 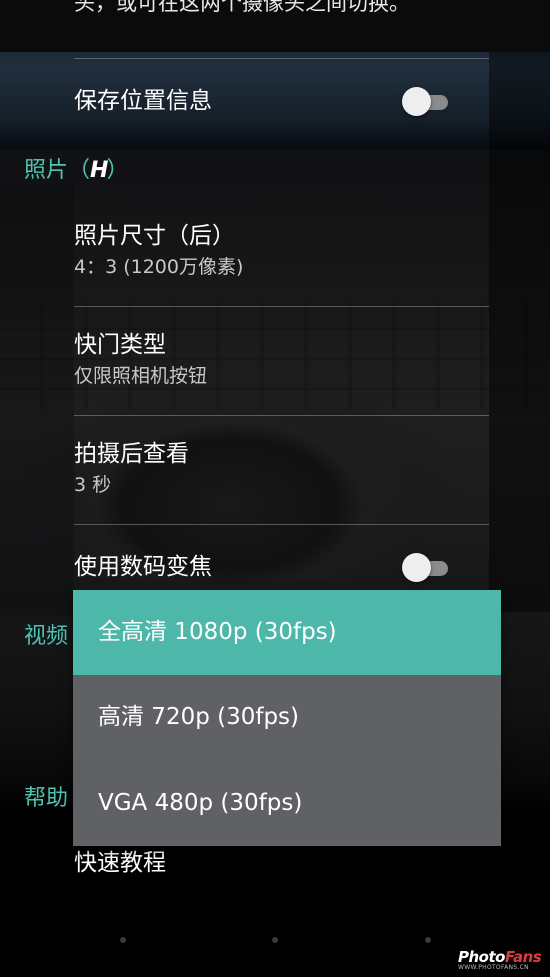 What do you see at coordinates (275, 26) in the screenshot?
I see `top-bar: 头，或可在这两个摄像头之间切换。` at bounding box center [275, 26].